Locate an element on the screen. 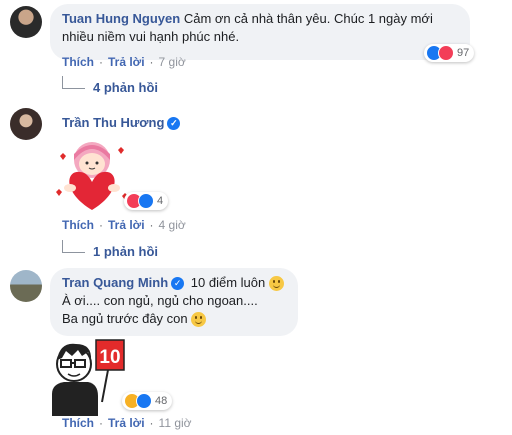 The width and height of the screenshot is (512, 435). reaction-count: 48 is located at coordinates (161, 401).